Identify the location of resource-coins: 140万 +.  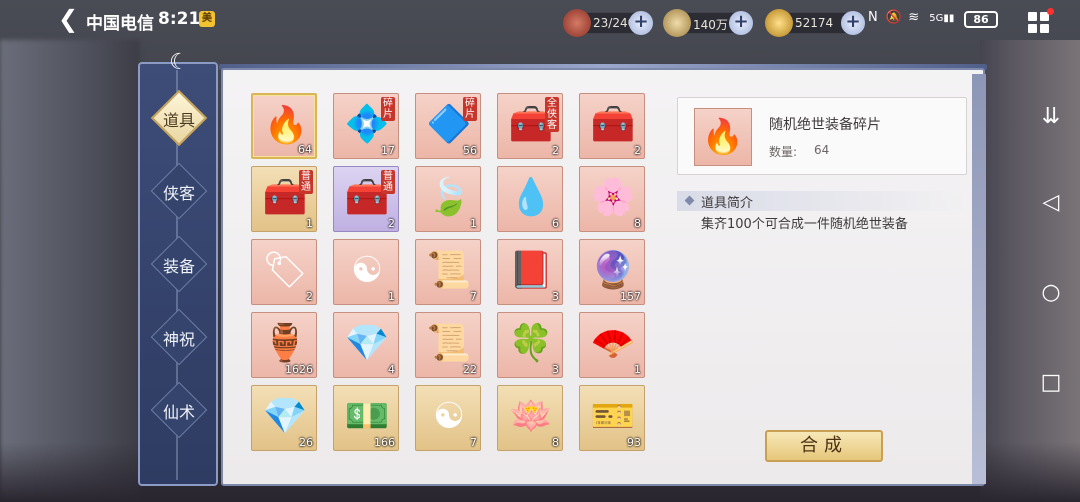
(708, 23).